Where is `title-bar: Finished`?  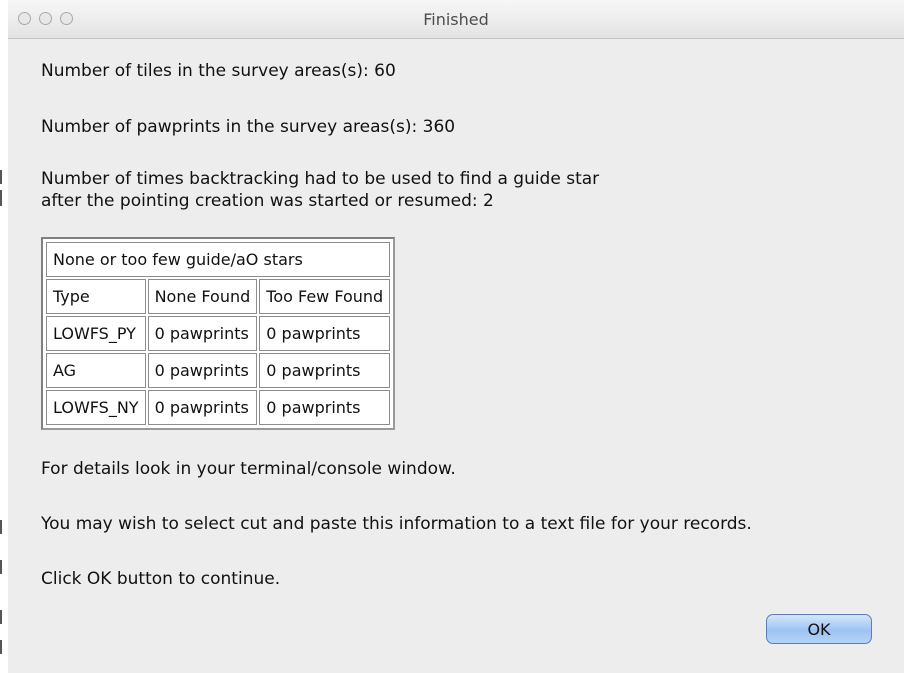 title-bar: Finished is located at coordinates (456, 19).